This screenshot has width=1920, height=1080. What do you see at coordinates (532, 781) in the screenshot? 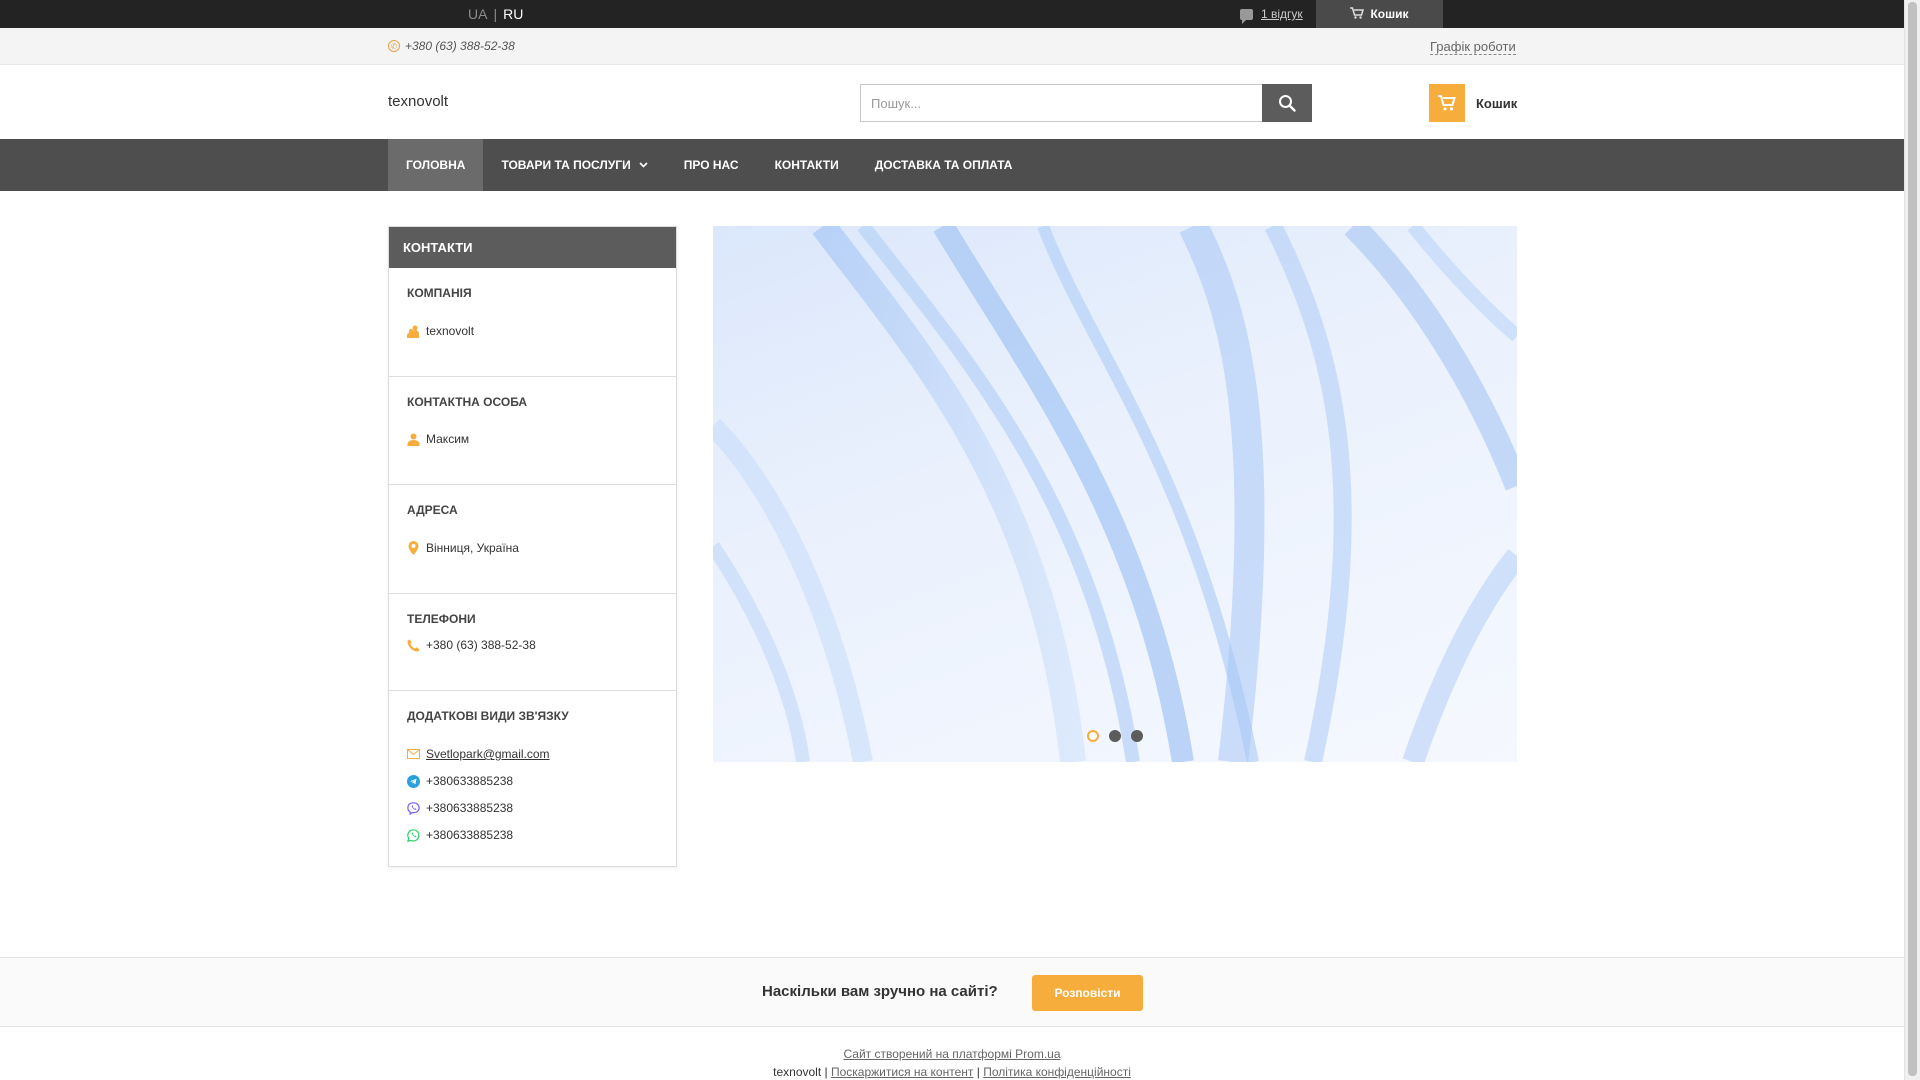
I see `telegram-row: +380633885238` at bounding box center [532, 781].